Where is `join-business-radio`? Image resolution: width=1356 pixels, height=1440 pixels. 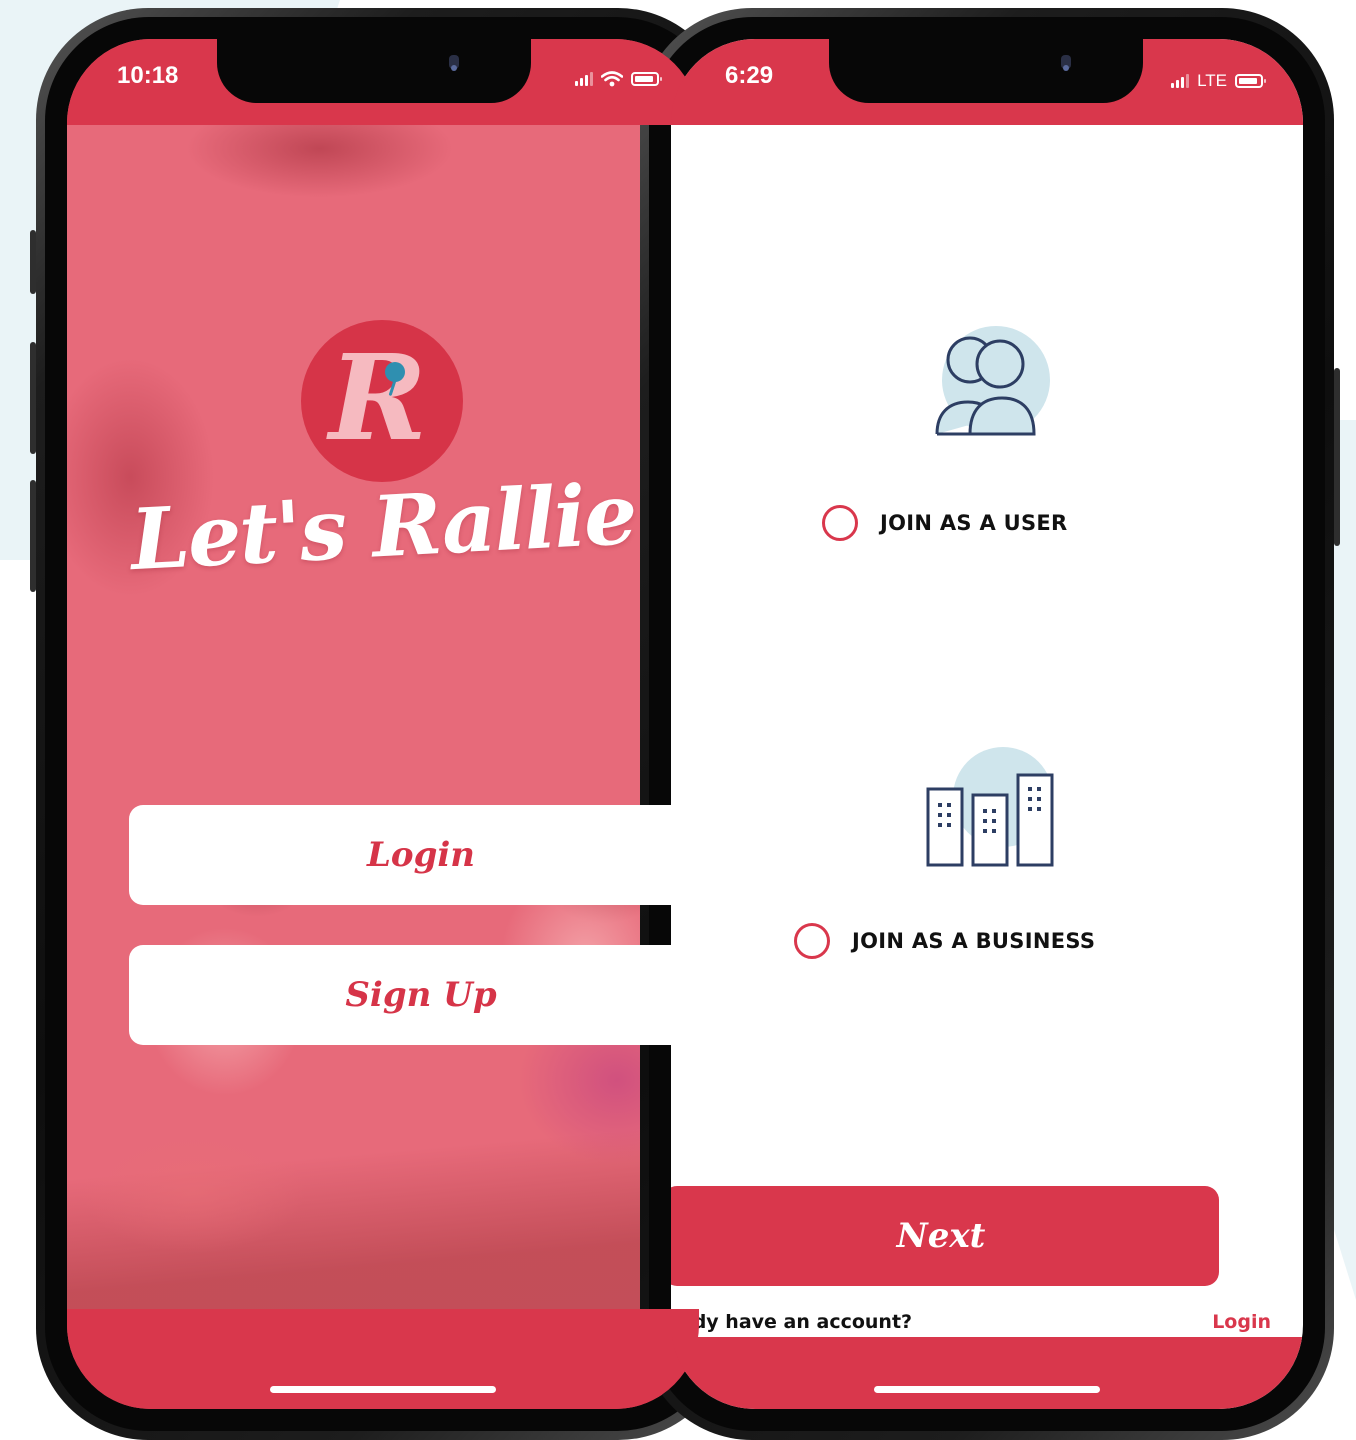 join-business-radio is located at coordinates (812, 941).